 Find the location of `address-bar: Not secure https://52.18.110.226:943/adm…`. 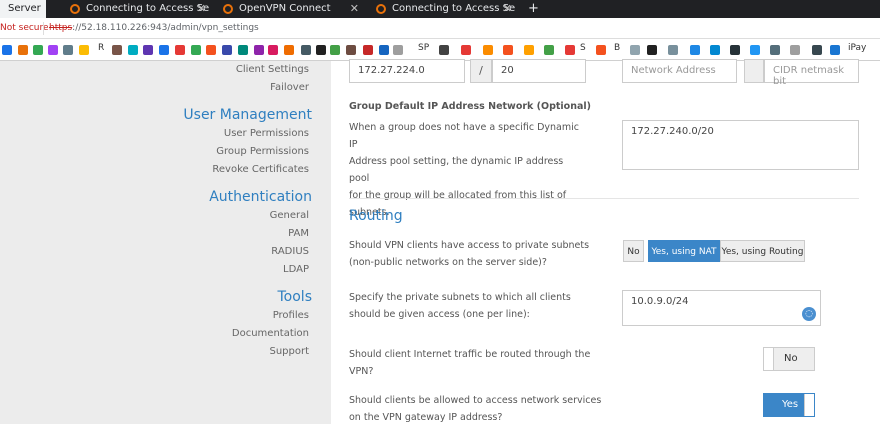

address-bar: Not secure https://52.18.110.226:943/adm… is located at coordinates (440, 28).